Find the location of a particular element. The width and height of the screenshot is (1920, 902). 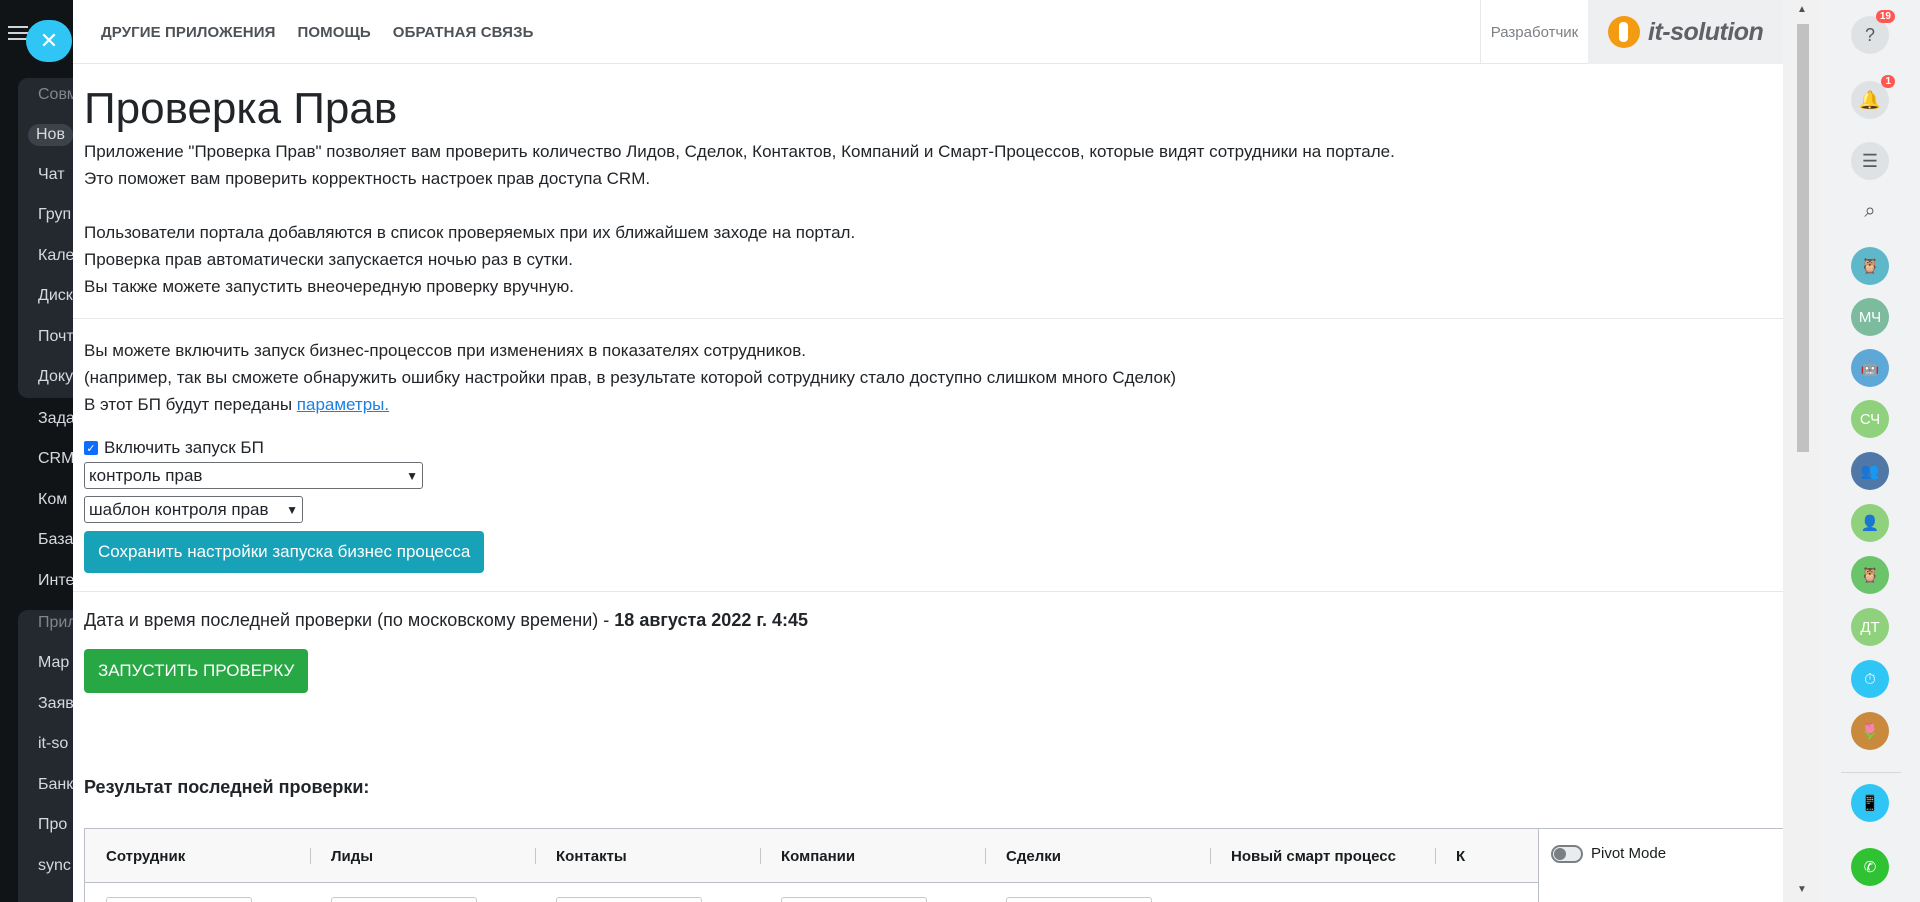

left-menu-item: sync is located at coordinates (54, 866).